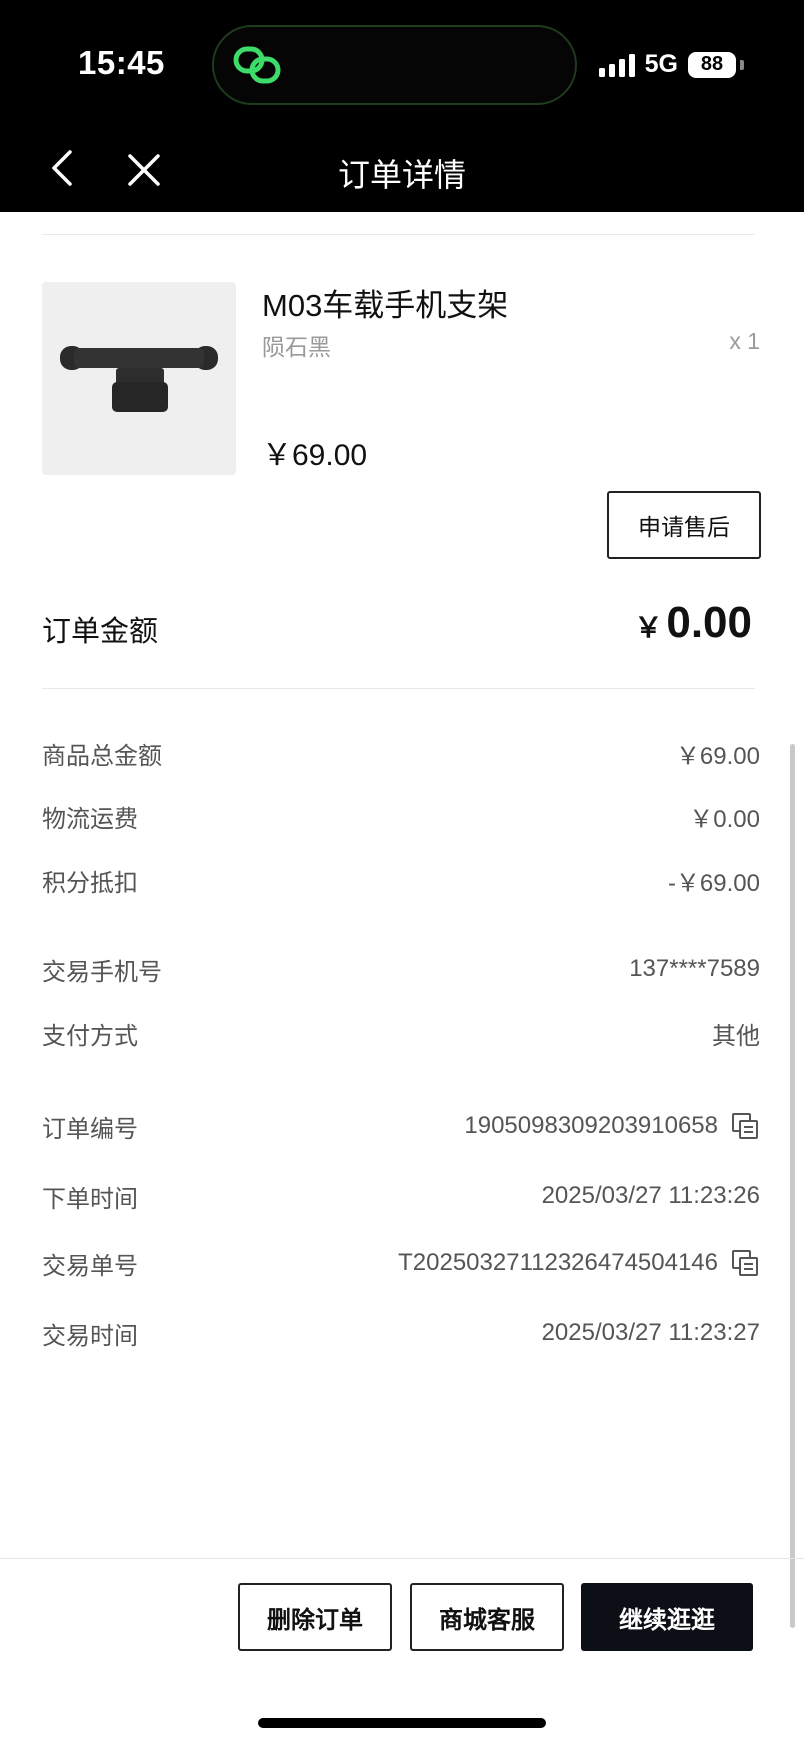  I want to click on row-value: T2025032711232647450414​6, so click(579, 1263).